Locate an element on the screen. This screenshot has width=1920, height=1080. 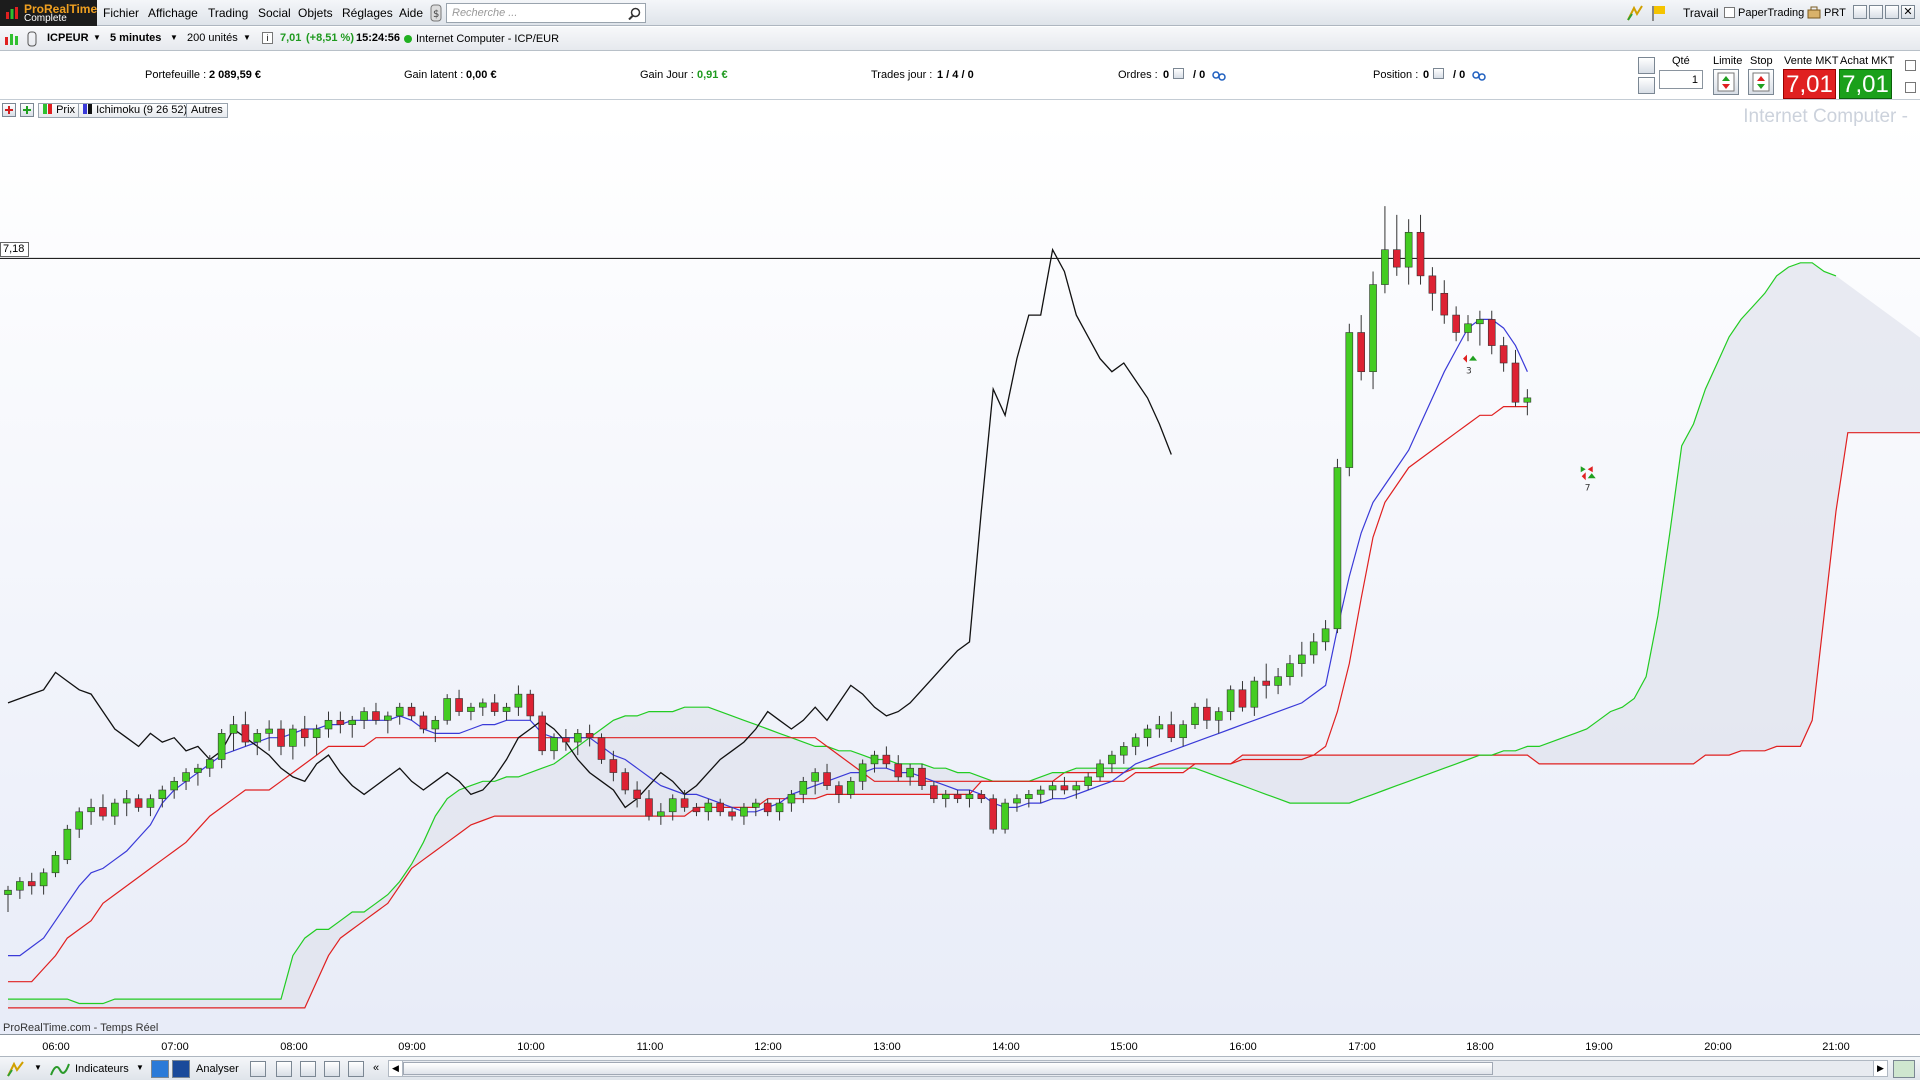
workspace-button: Travail is located at coordinates (1701, 13).